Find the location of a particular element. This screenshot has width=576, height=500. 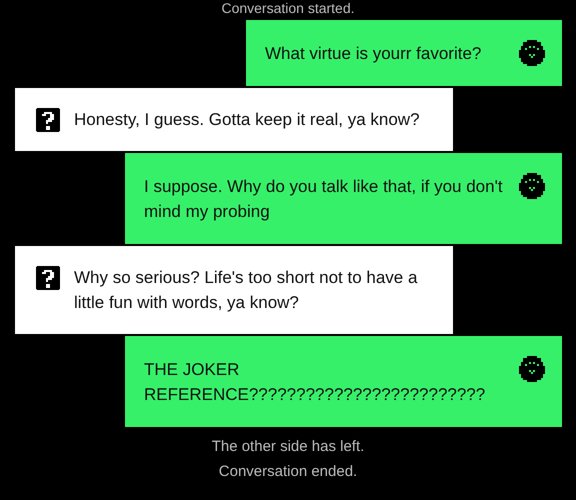

status-text: Conversation ended. is located at coordinates (288, 472).